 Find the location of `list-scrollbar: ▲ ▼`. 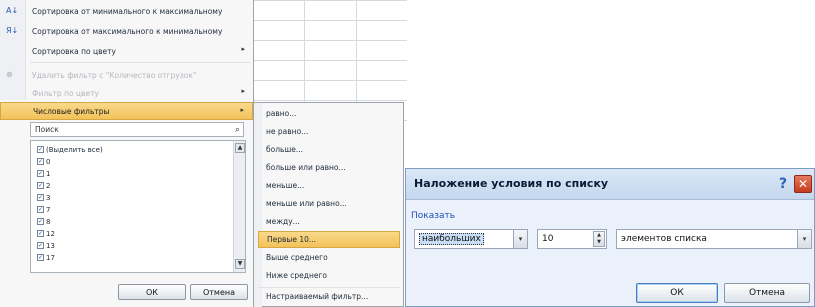

list-scrollbar: ▲ ▼ is located at coordinates (239, 206).